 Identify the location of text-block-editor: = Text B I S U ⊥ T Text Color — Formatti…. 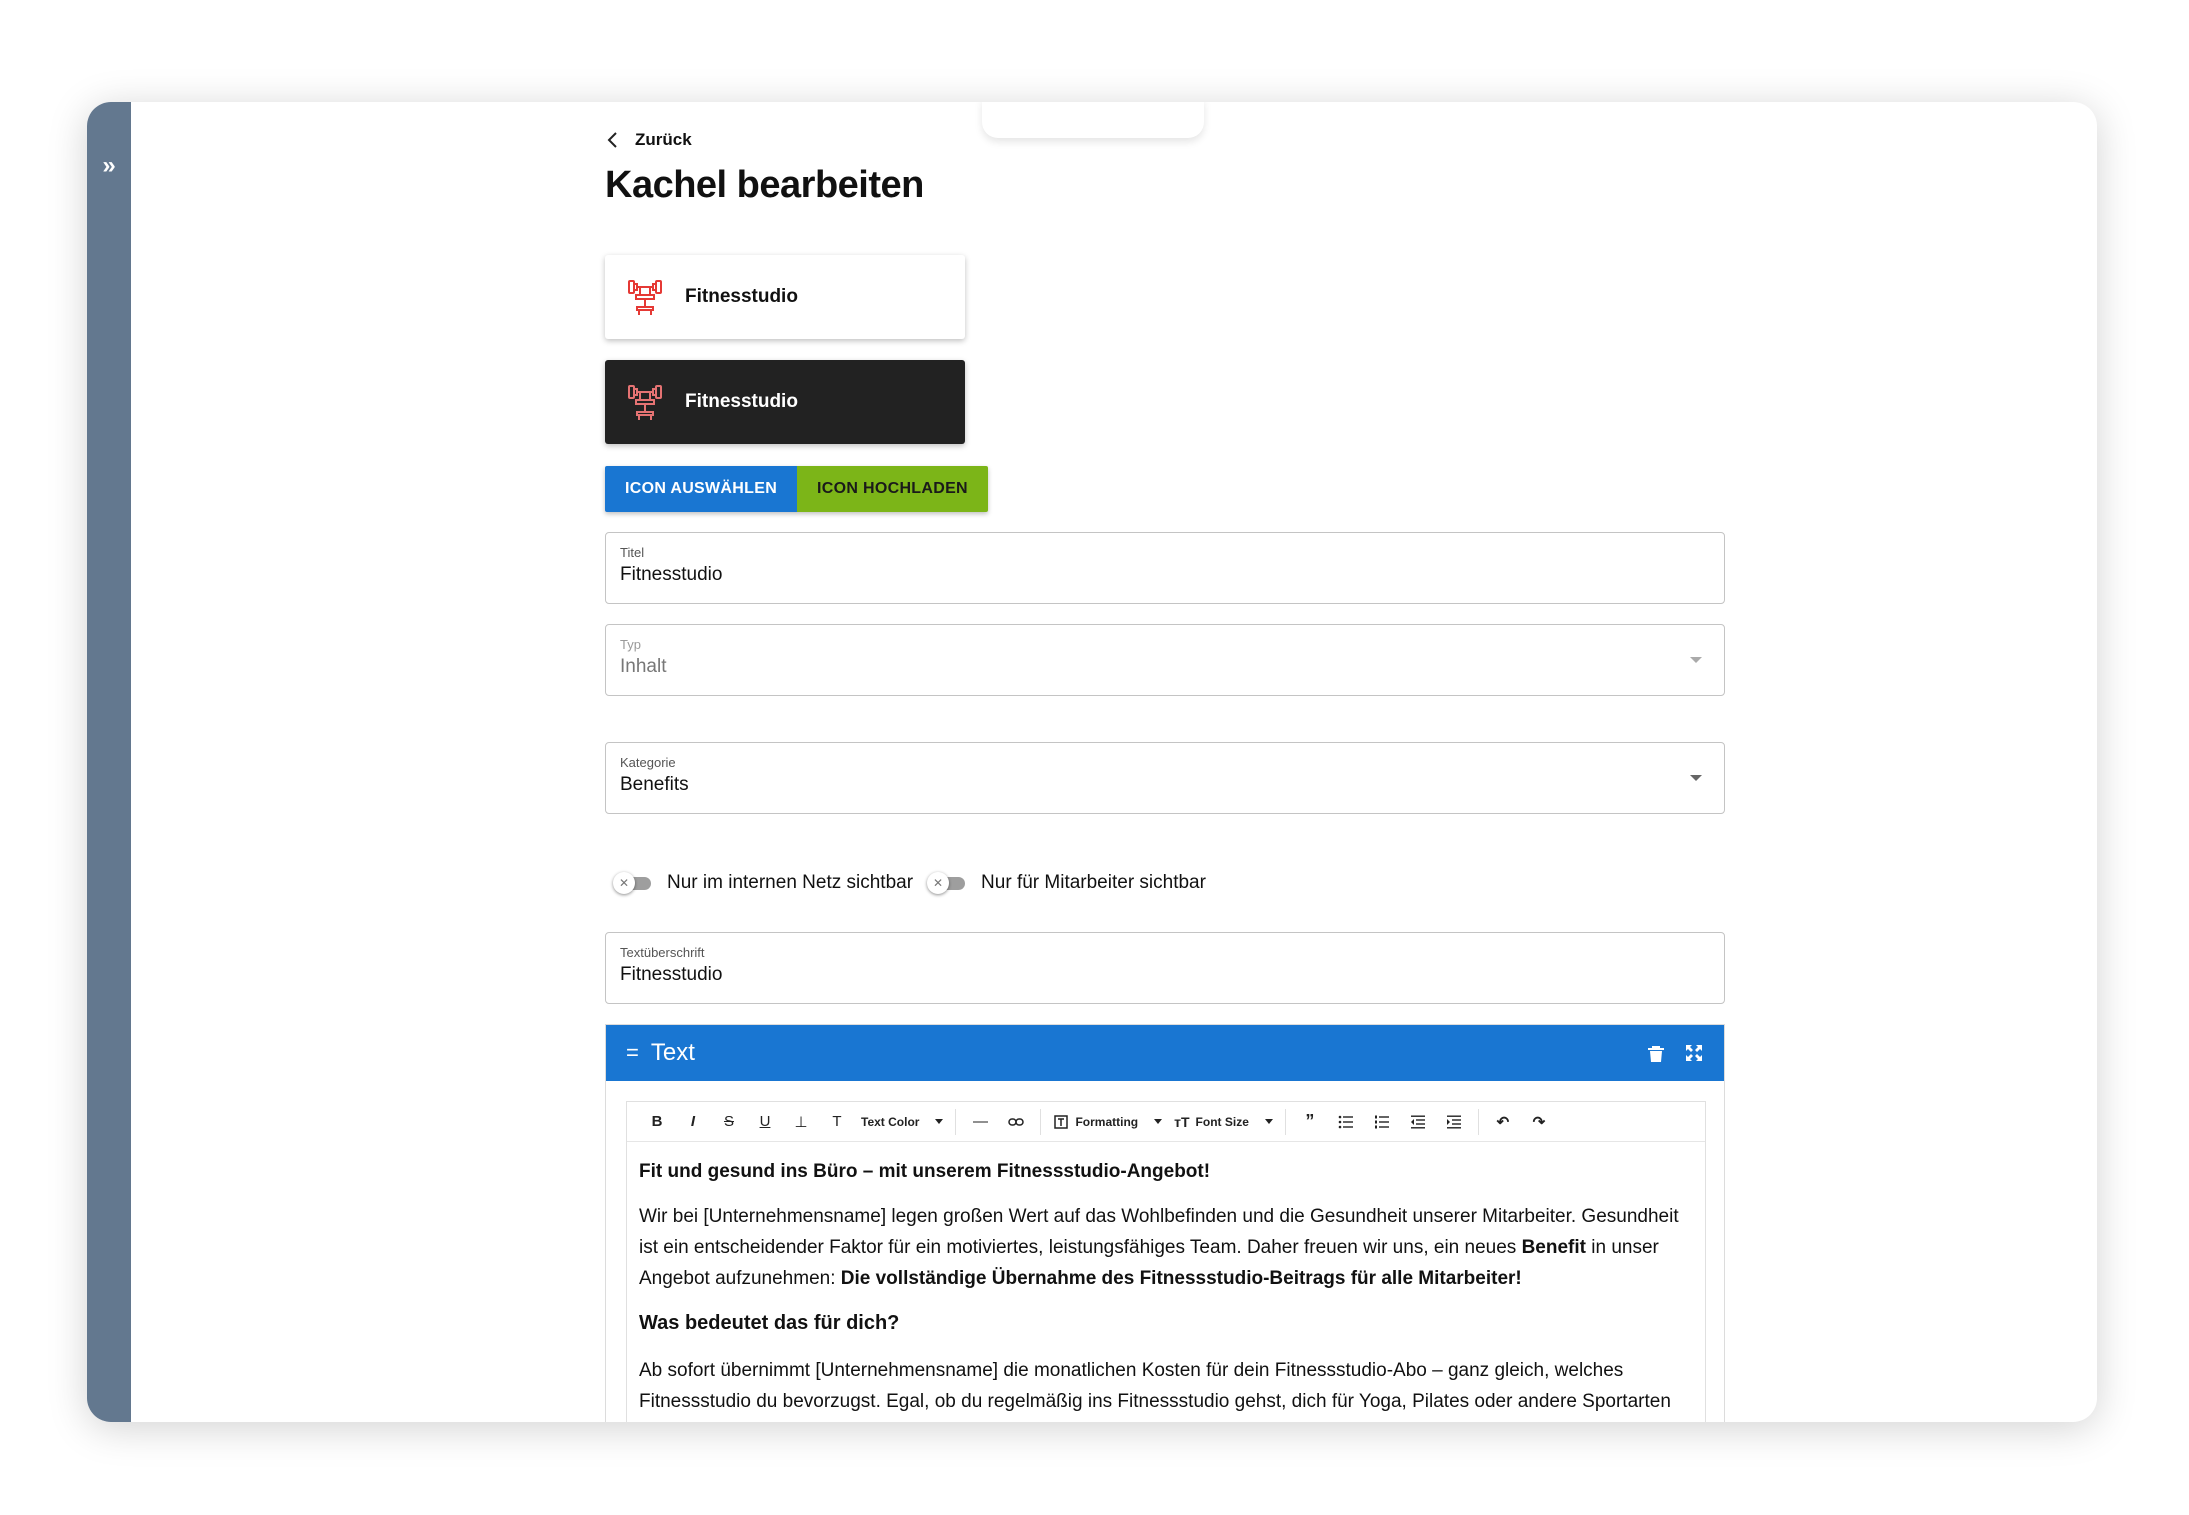
(1165, 1223).